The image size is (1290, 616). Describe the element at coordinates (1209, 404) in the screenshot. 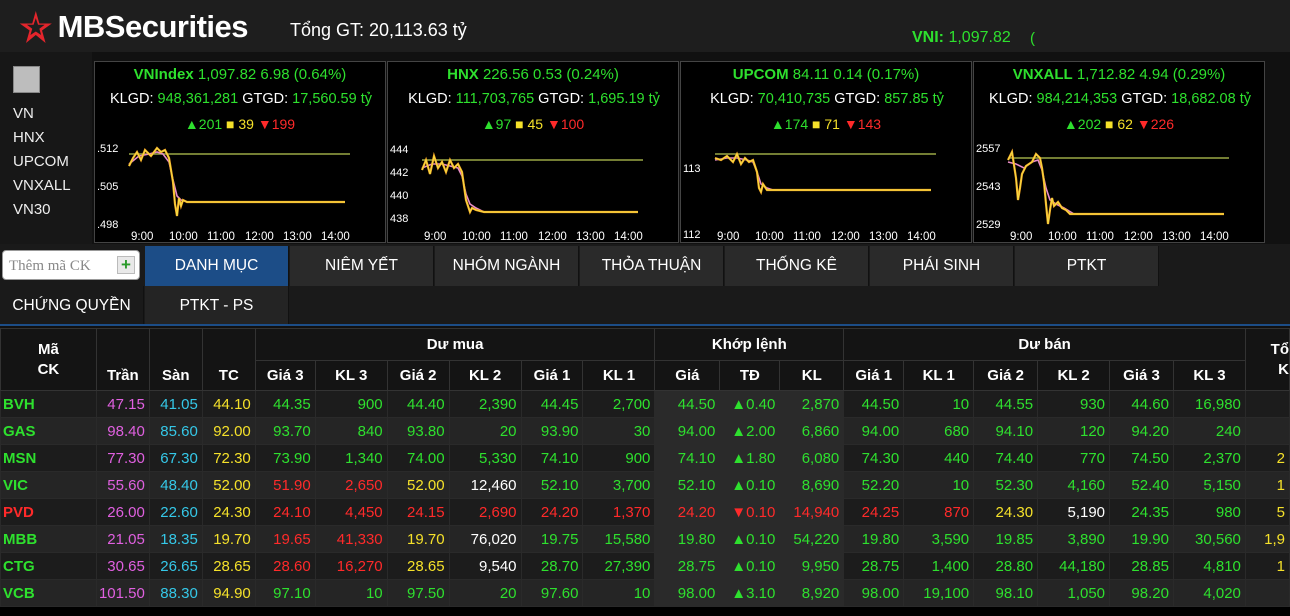

I see `table-cell: 16,980` at that location.